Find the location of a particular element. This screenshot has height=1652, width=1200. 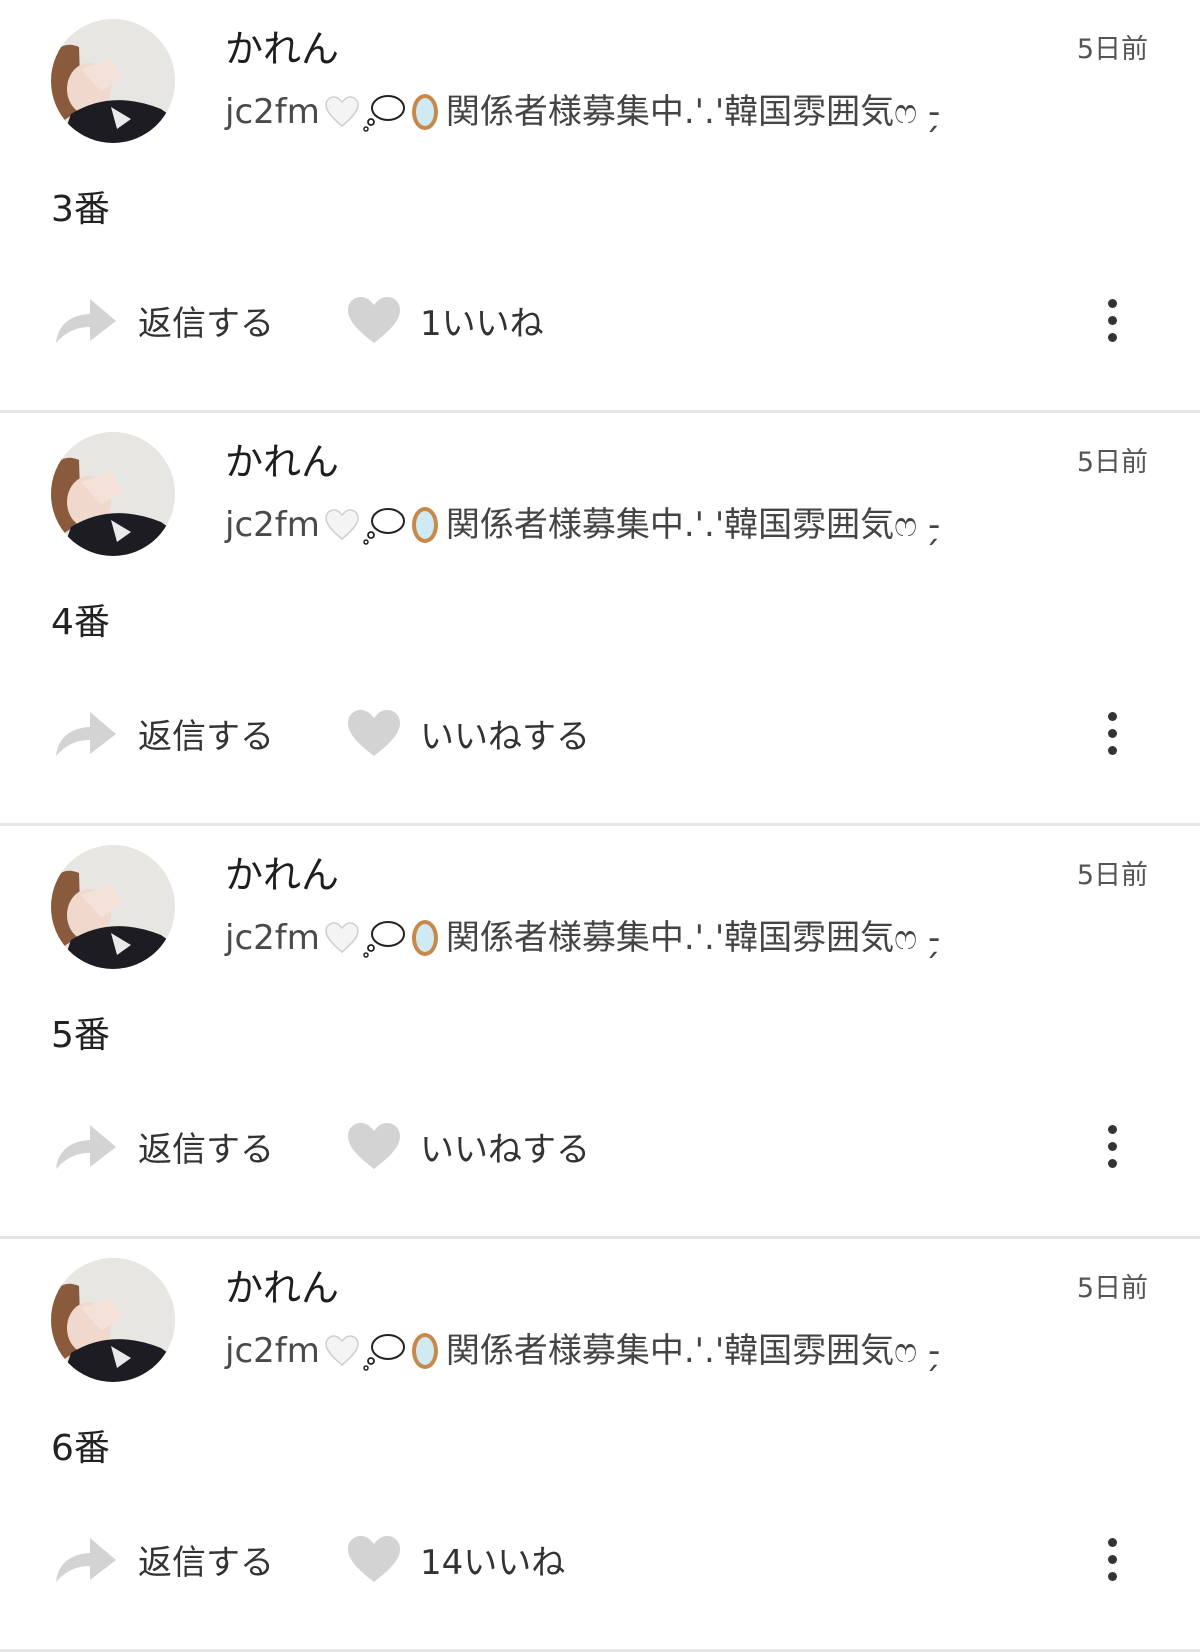

action-row: 返信する 14いいね is located at coordinates (600, 1559).